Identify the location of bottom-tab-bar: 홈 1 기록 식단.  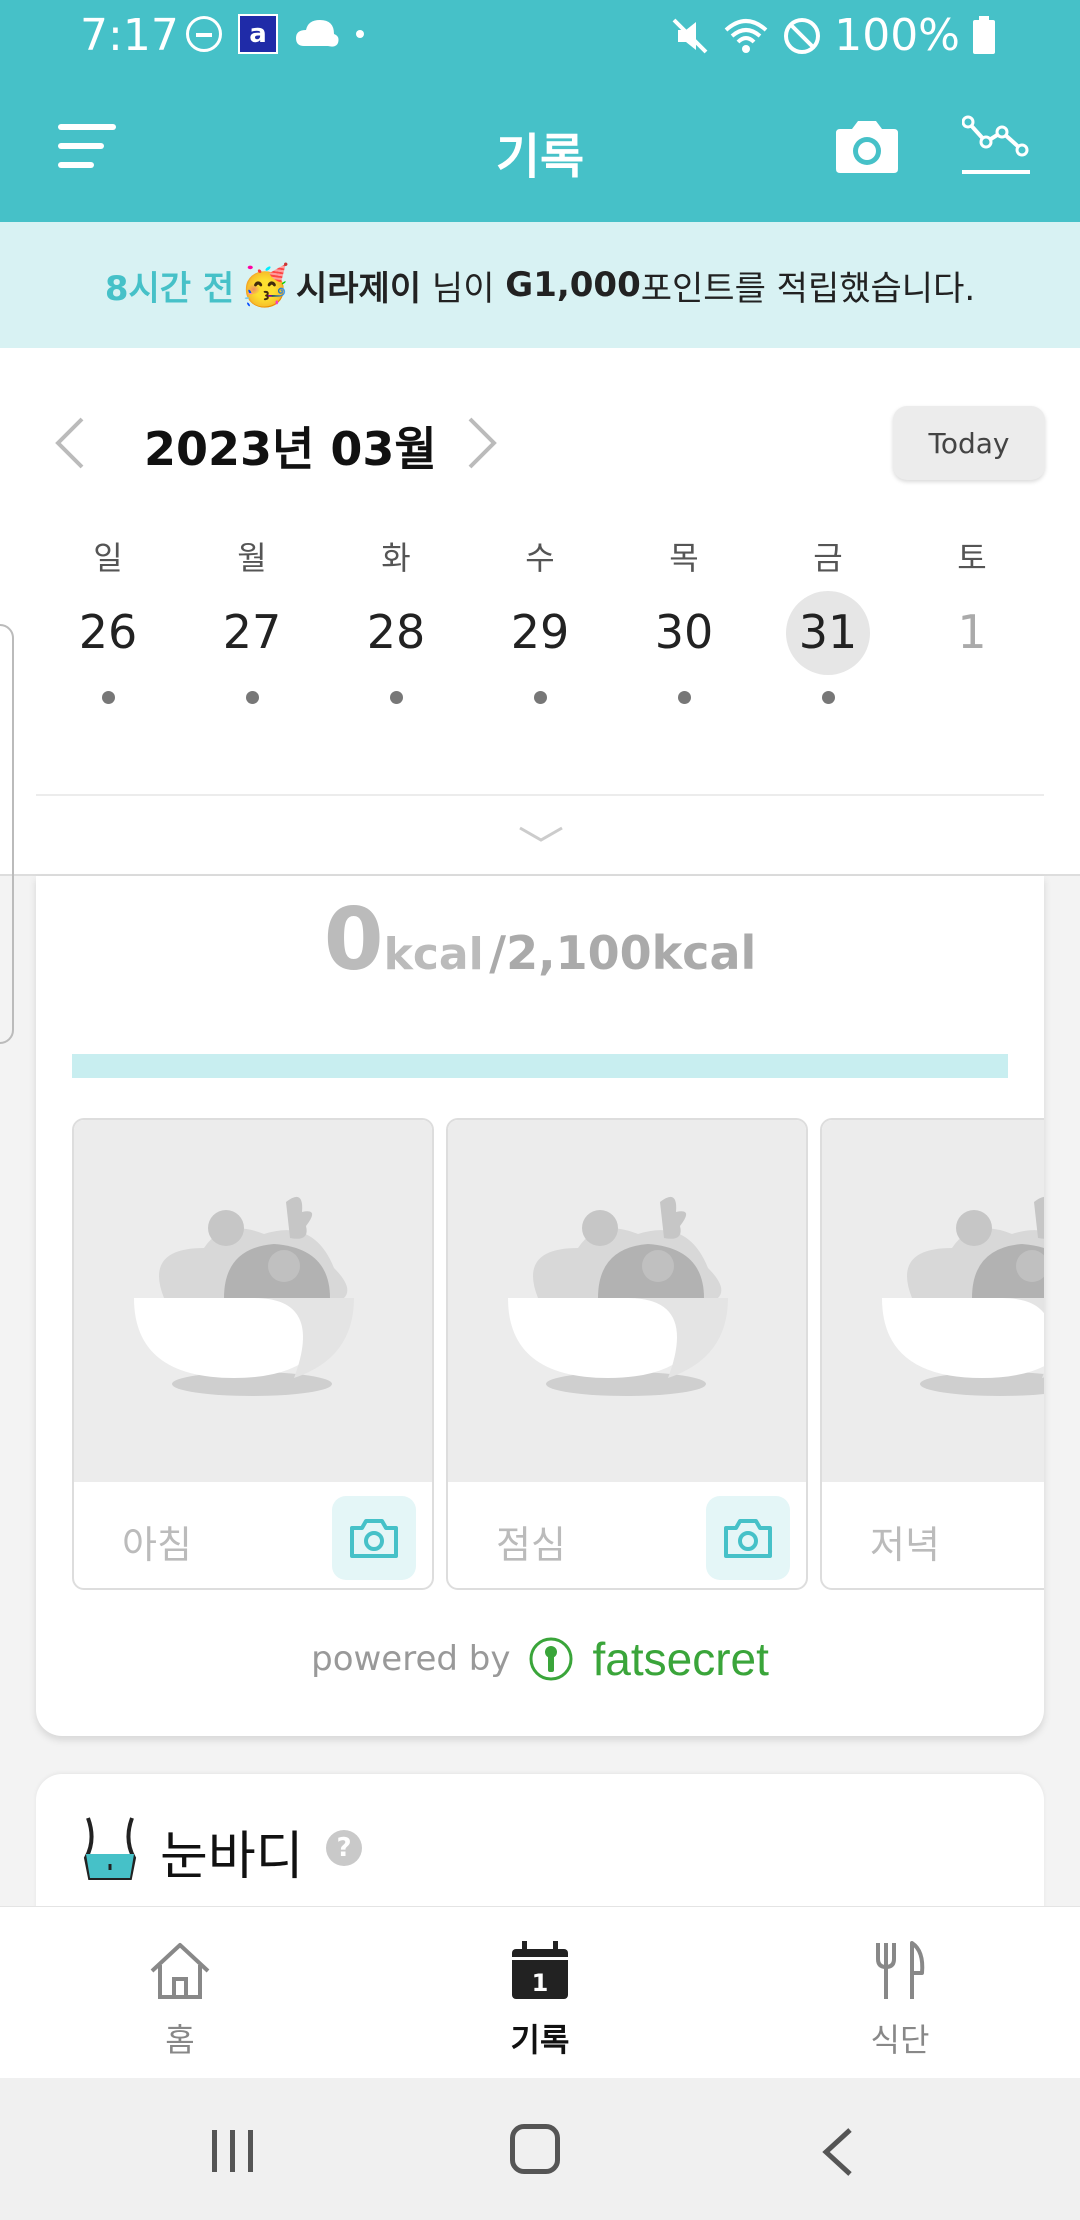
(540, 1992).